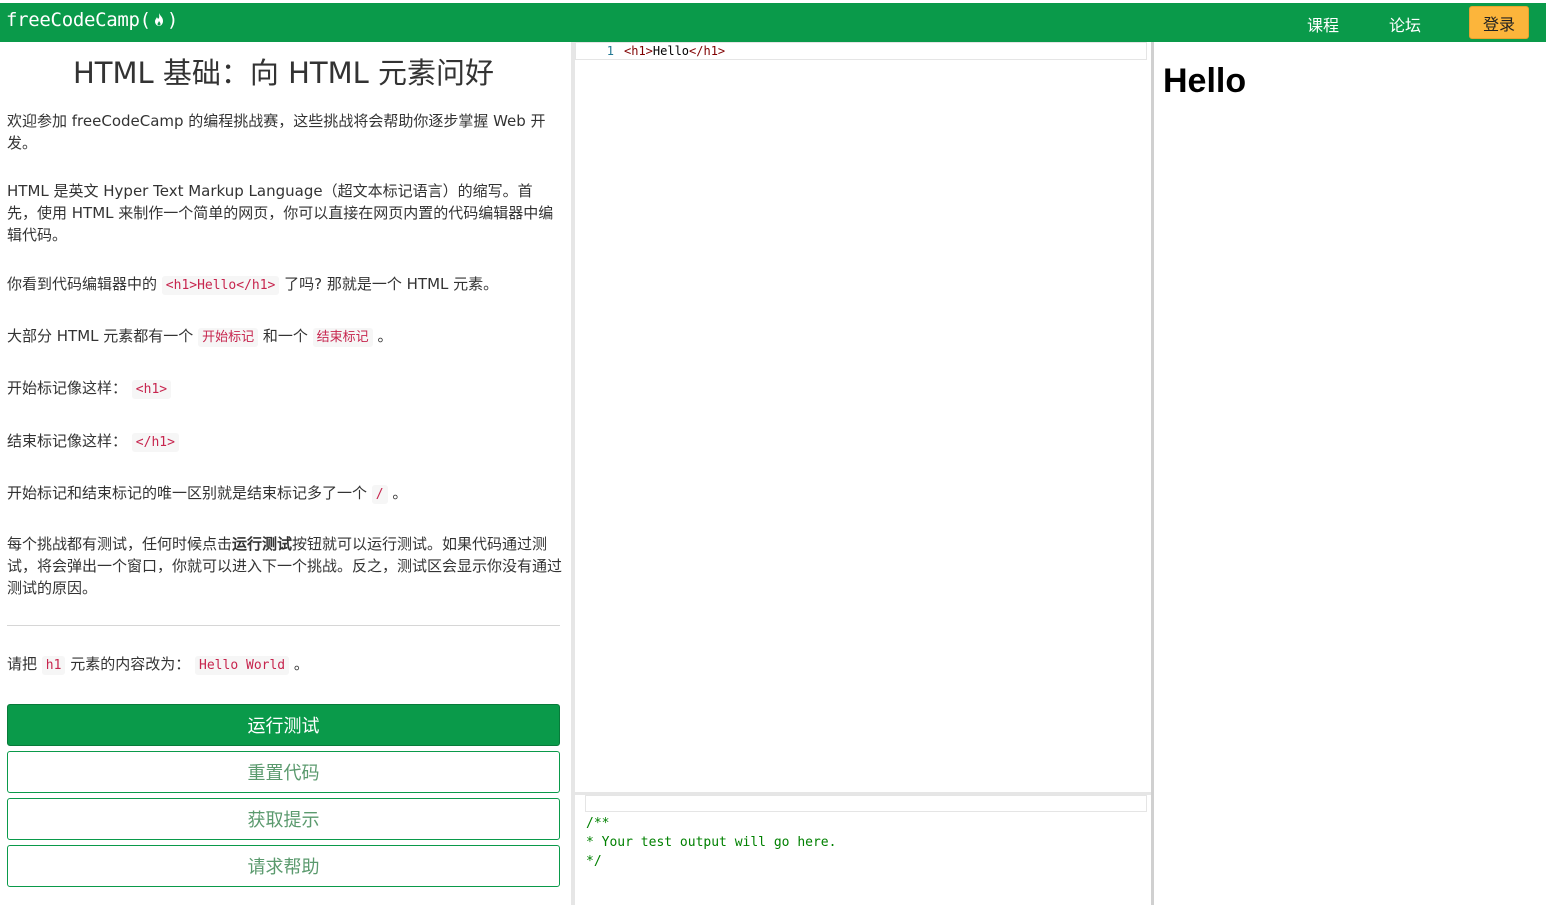 The image size is (1546, 905). What do you see at coordinates (707, 51) in the screenshot?
I see `code-tag: </h1>` at bounding box center [707, 51].